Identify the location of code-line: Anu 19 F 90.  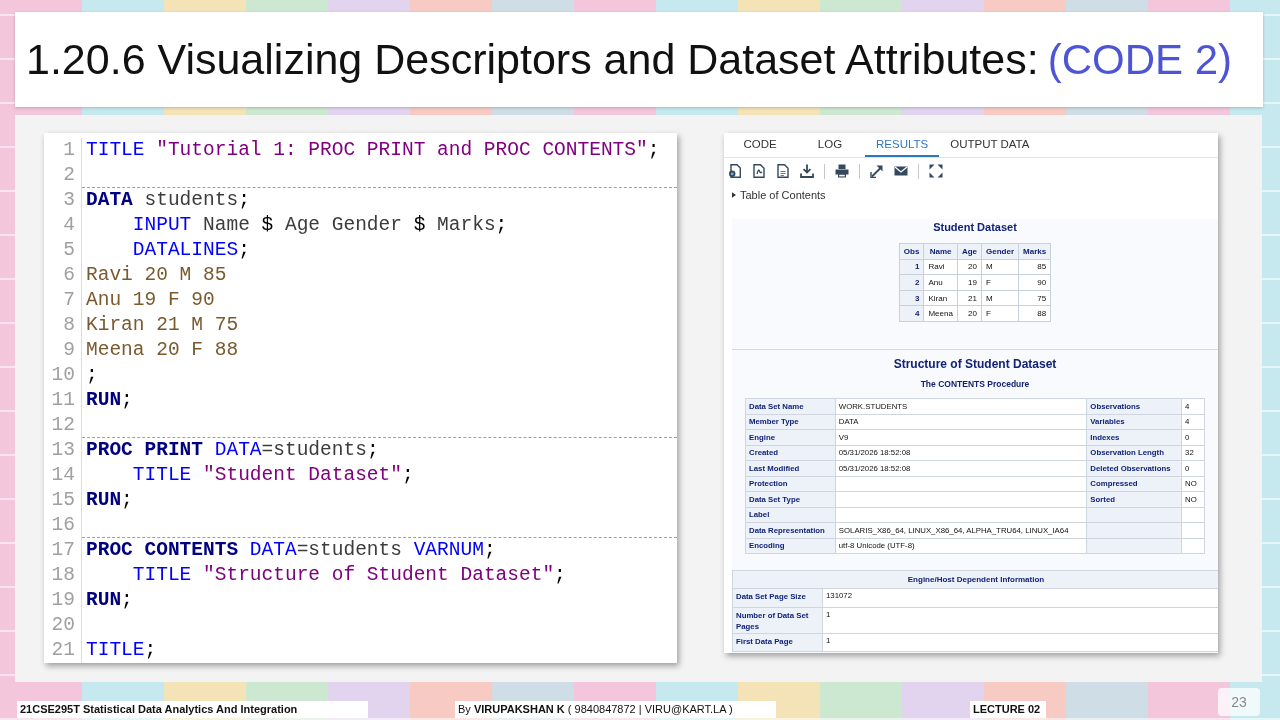
(150, 300).